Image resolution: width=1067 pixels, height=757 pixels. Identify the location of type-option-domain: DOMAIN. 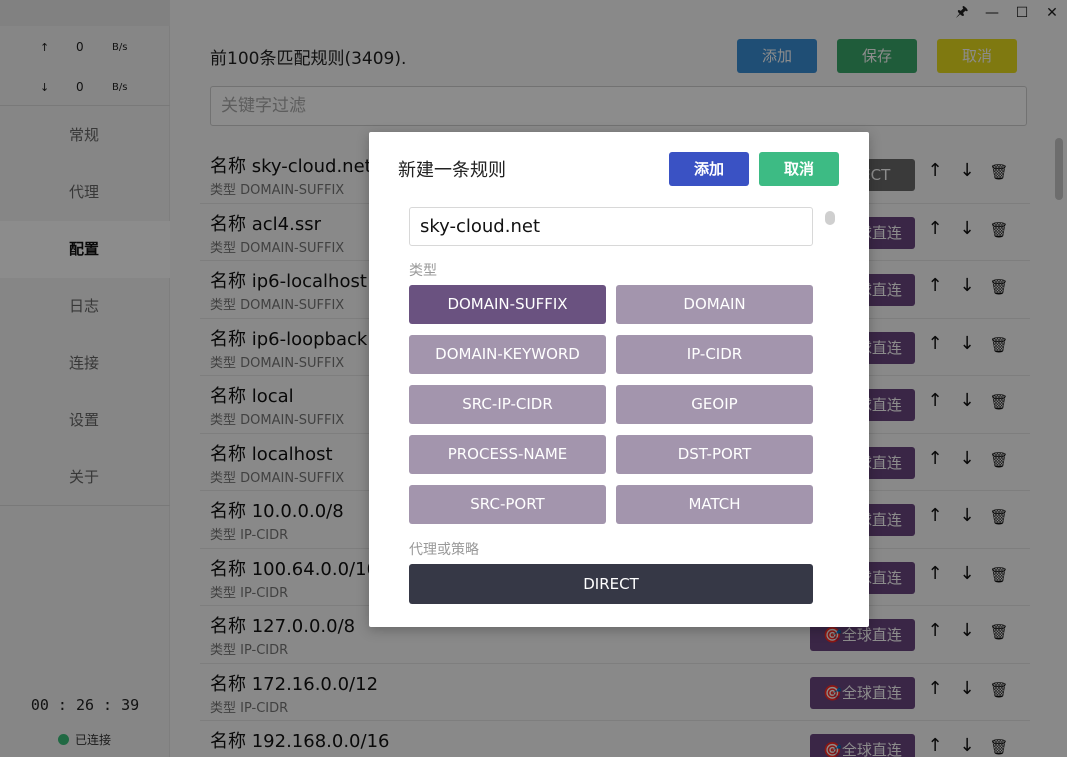
(714, 304).